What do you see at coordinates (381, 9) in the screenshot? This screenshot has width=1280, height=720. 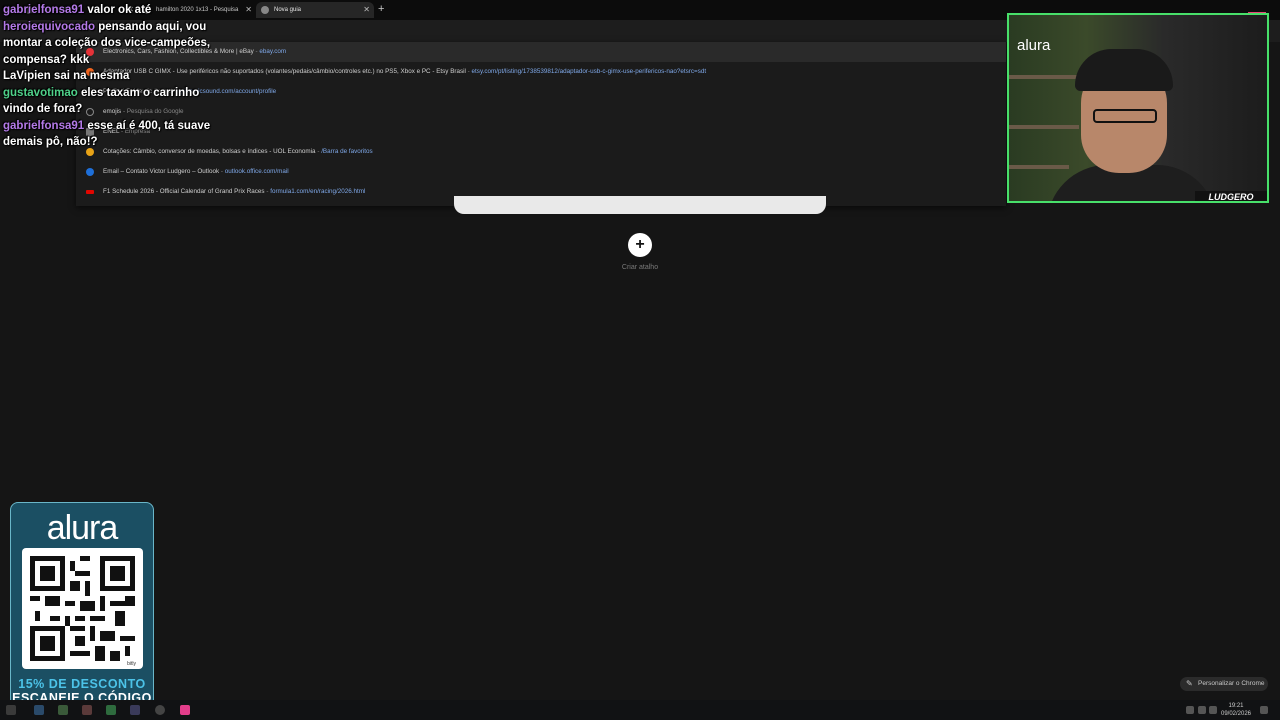 I see `new-tab-button: +` at bounding box center [381, 9].